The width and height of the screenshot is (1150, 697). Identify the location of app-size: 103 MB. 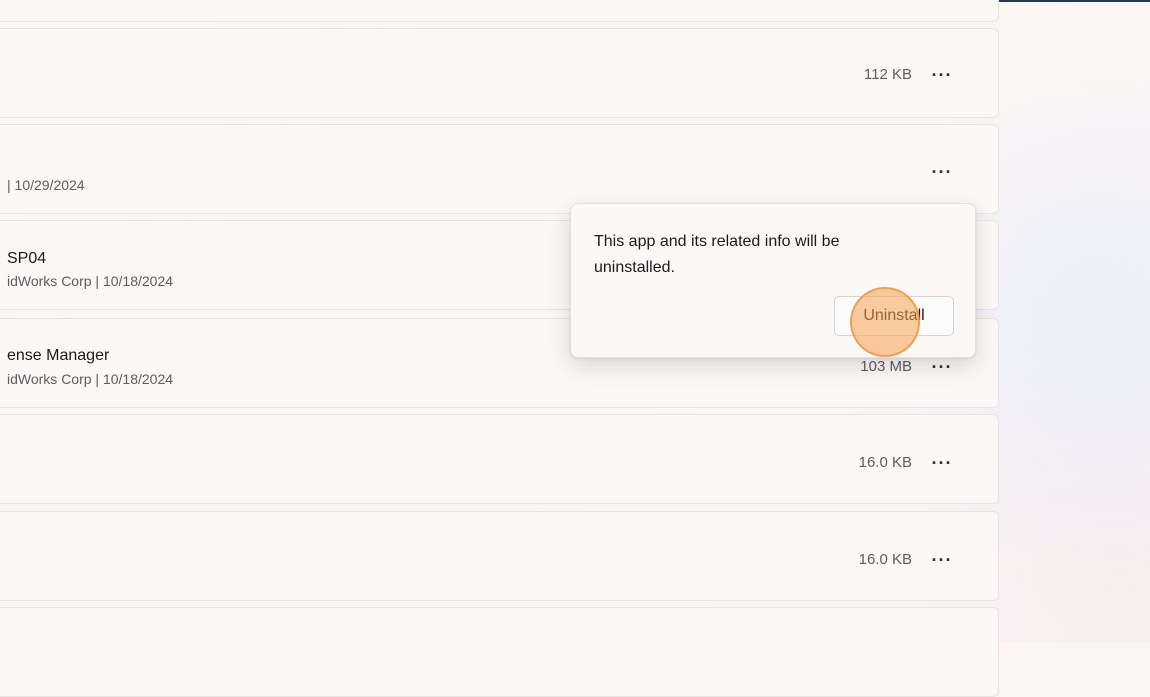
(886, 366).